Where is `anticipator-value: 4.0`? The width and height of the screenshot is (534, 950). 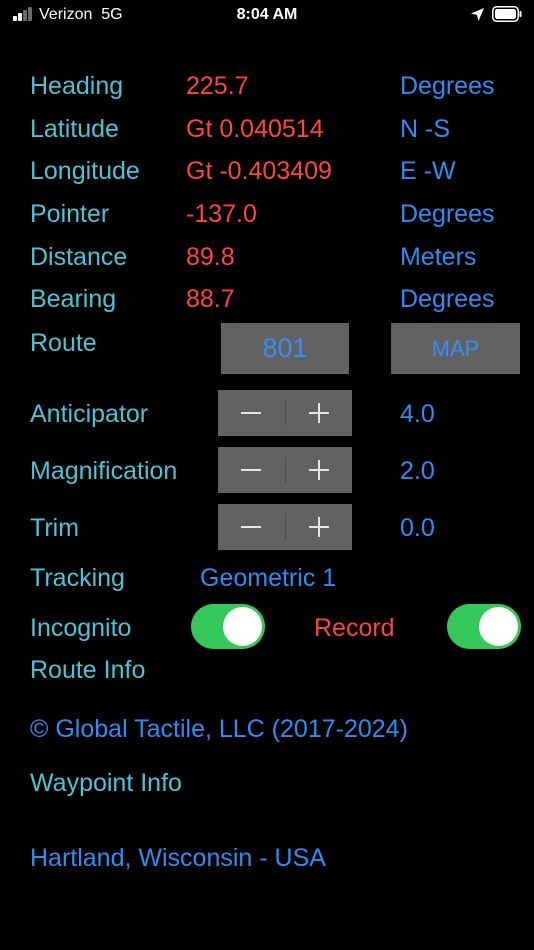 anticipator-value: 4.0 is located at coordinates (417, 414).